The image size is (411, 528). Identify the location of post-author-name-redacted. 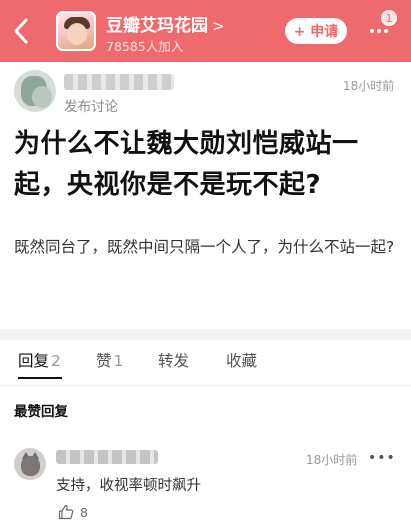
(119, 82).